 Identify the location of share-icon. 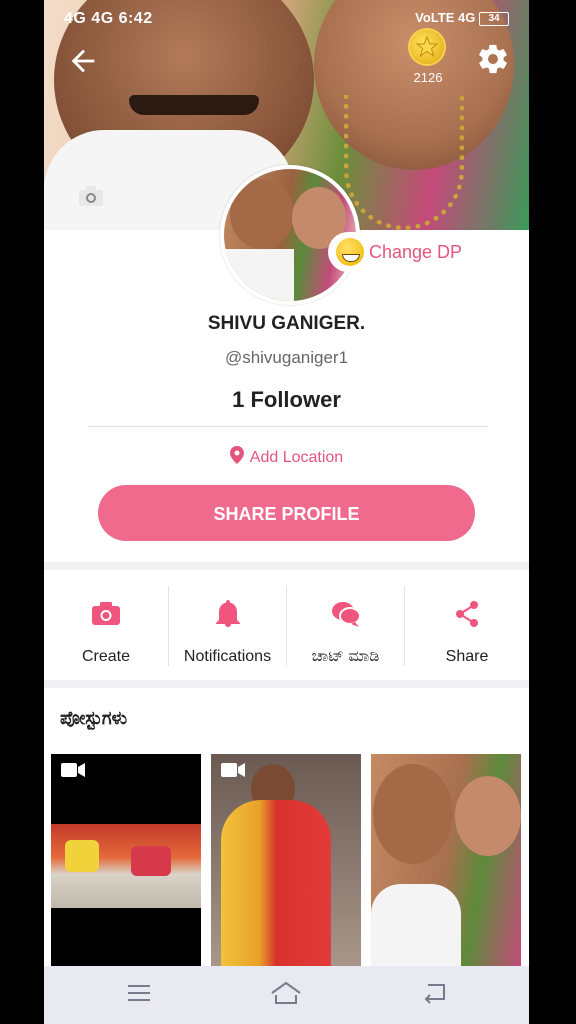
(467, 614).